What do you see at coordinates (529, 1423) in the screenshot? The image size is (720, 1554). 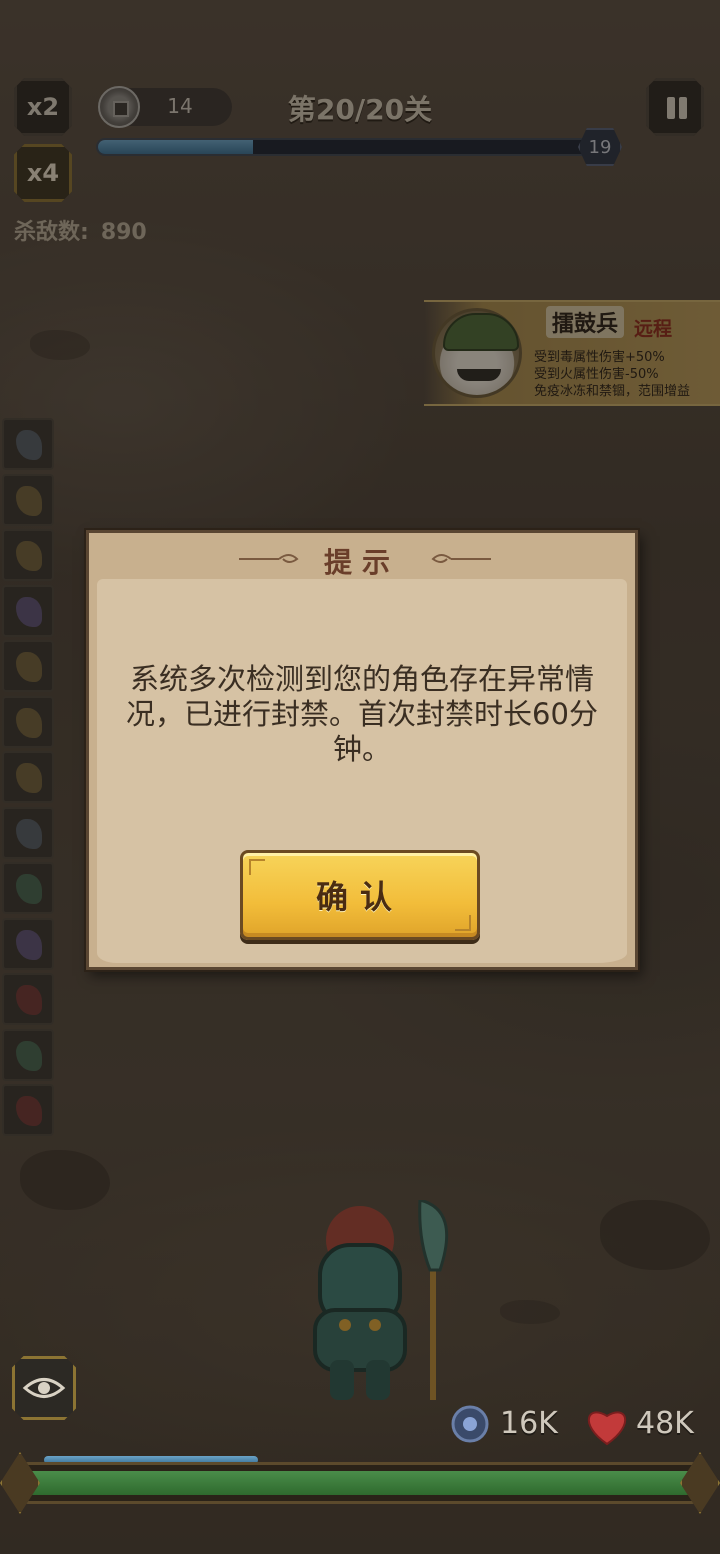 I see `attack-value: 16K` at bounding box center [529, 1423].